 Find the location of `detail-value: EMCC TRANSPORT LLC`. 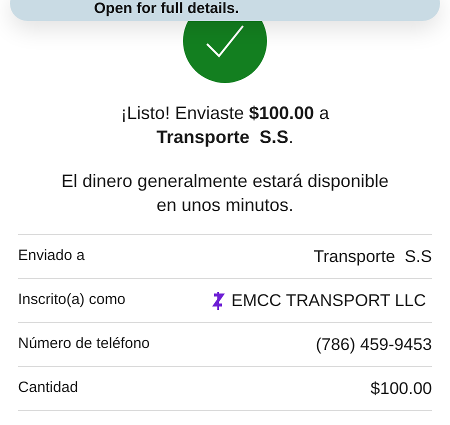

detail-value: EMCC TRANSPORT LLC is located at coordinates (328, 301).